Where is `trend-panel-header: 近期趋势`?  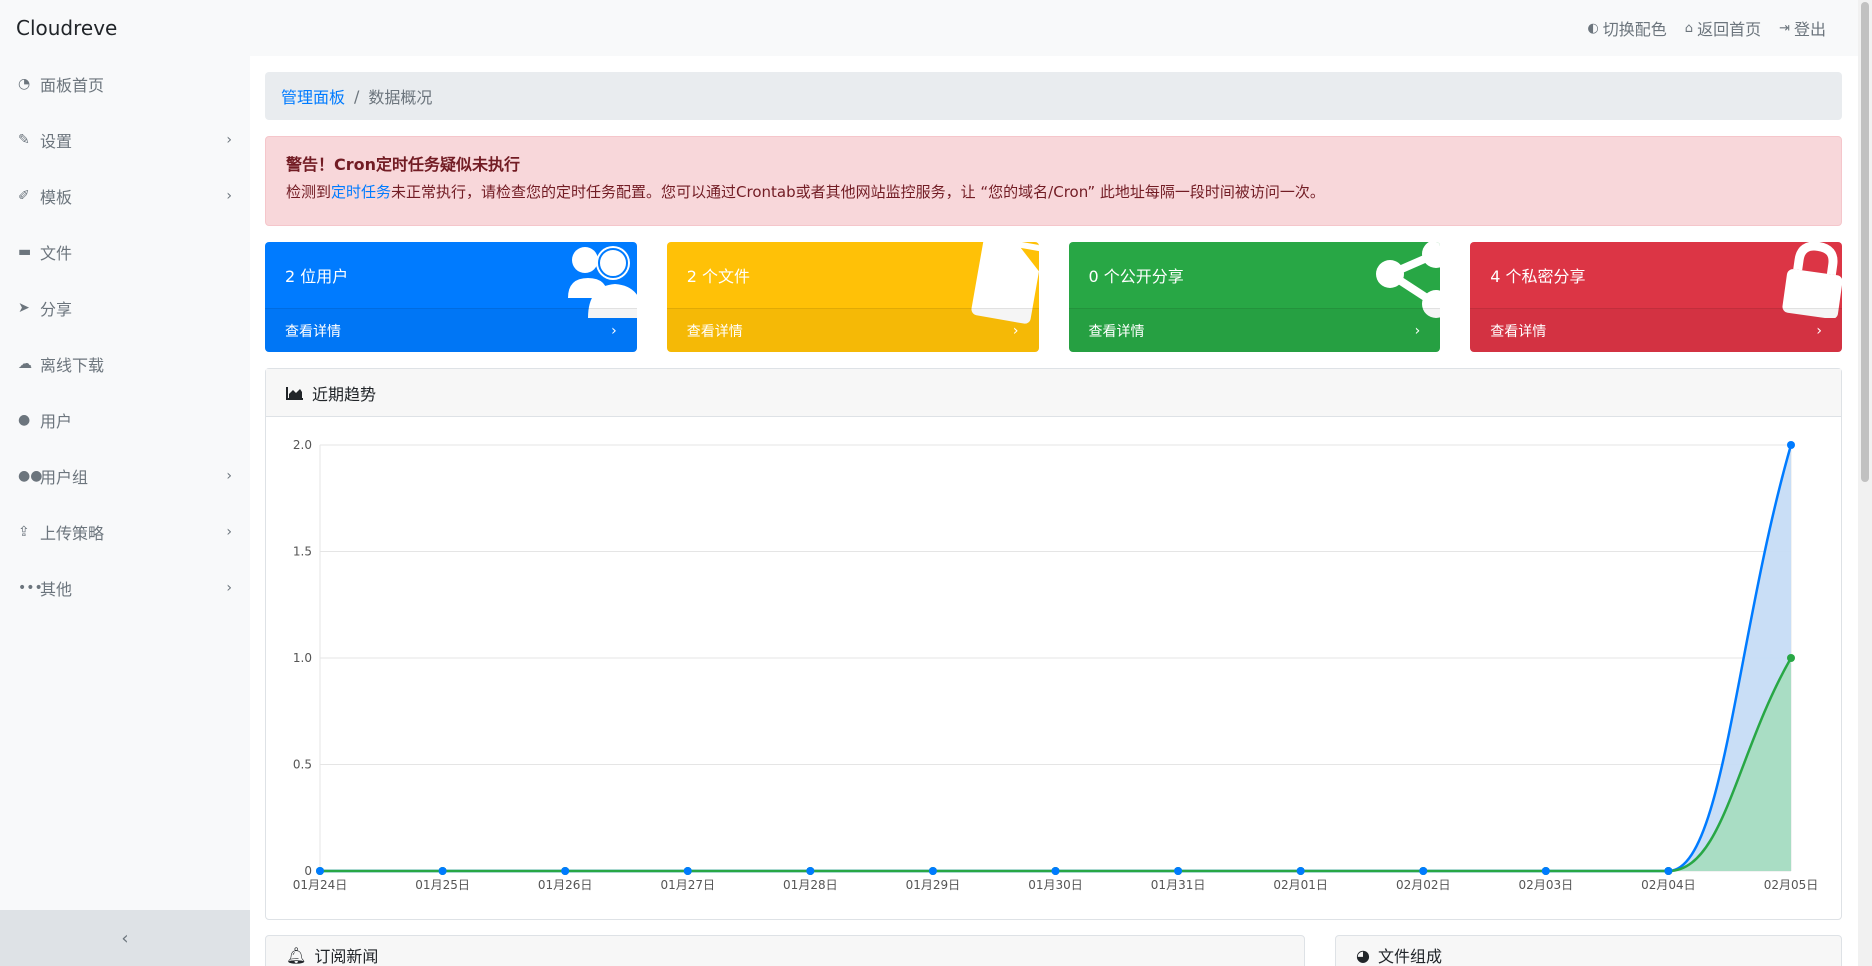
trend-panel-header: 近期趋势 is located at coordinates (1053, 393).